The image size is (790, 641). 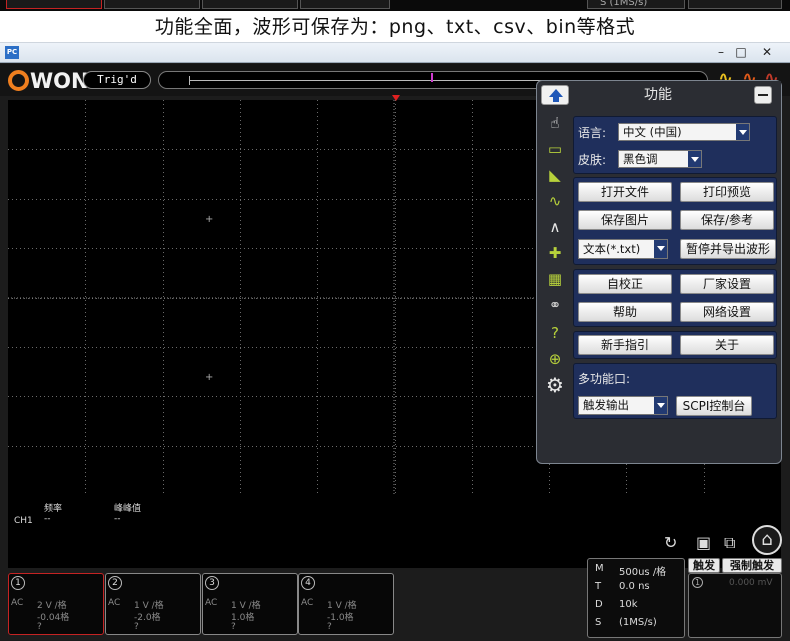 What do you see at coordinates (12, 52) in the screenshot?
I see `app-icon: PC` at bounding box center [12, 52].